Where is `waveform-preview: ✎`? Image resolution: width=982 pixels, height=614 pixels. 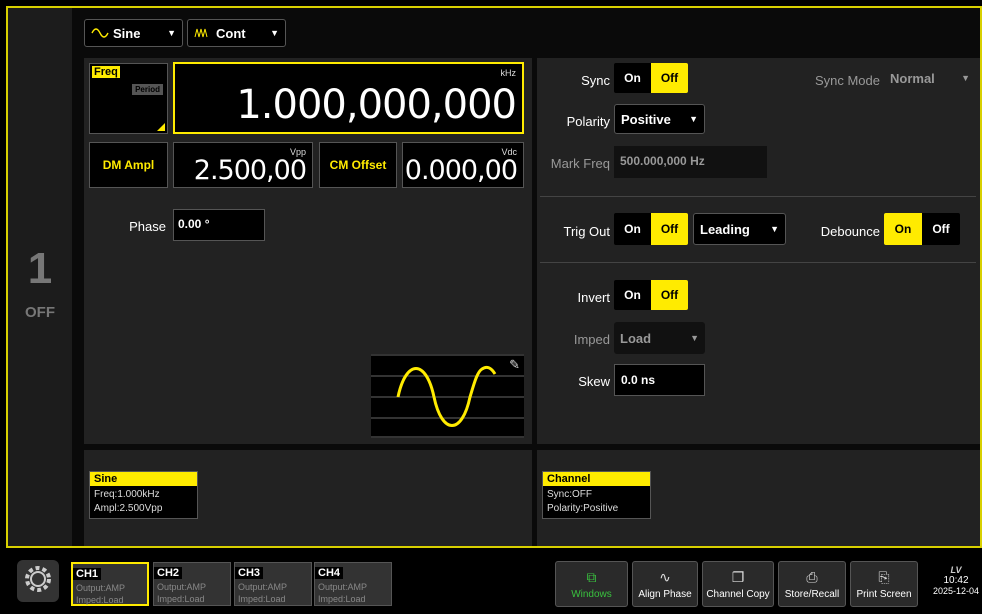
waveform-preview: ✎ is located at coordinates (447, 396).